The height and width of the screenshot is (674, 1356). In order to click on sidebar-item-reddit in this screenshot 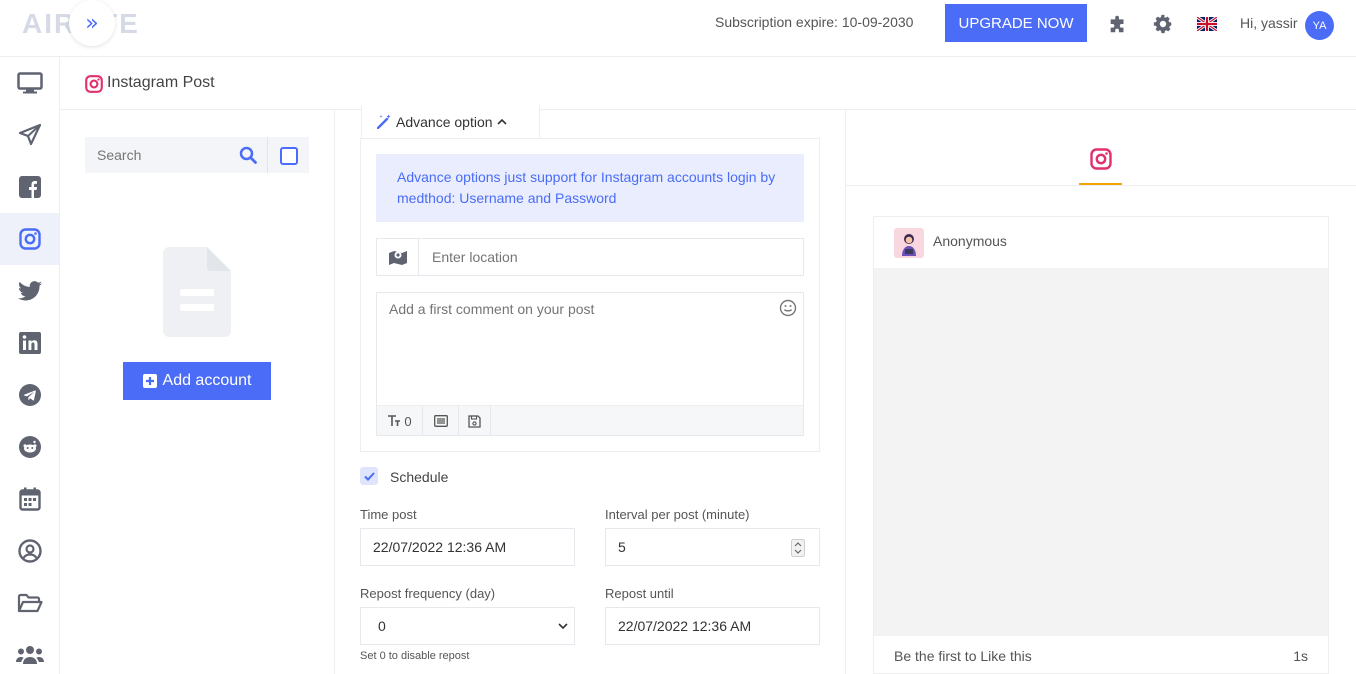, I will do `click(29, 447)`.